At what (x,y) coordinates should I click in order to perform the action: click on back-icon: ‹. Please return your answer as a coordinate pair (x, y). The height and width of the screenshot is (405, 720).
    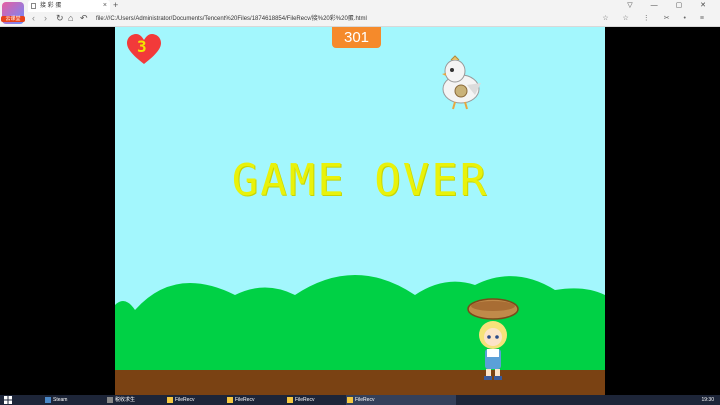
    Looking at the image, I should click on (33, 18).